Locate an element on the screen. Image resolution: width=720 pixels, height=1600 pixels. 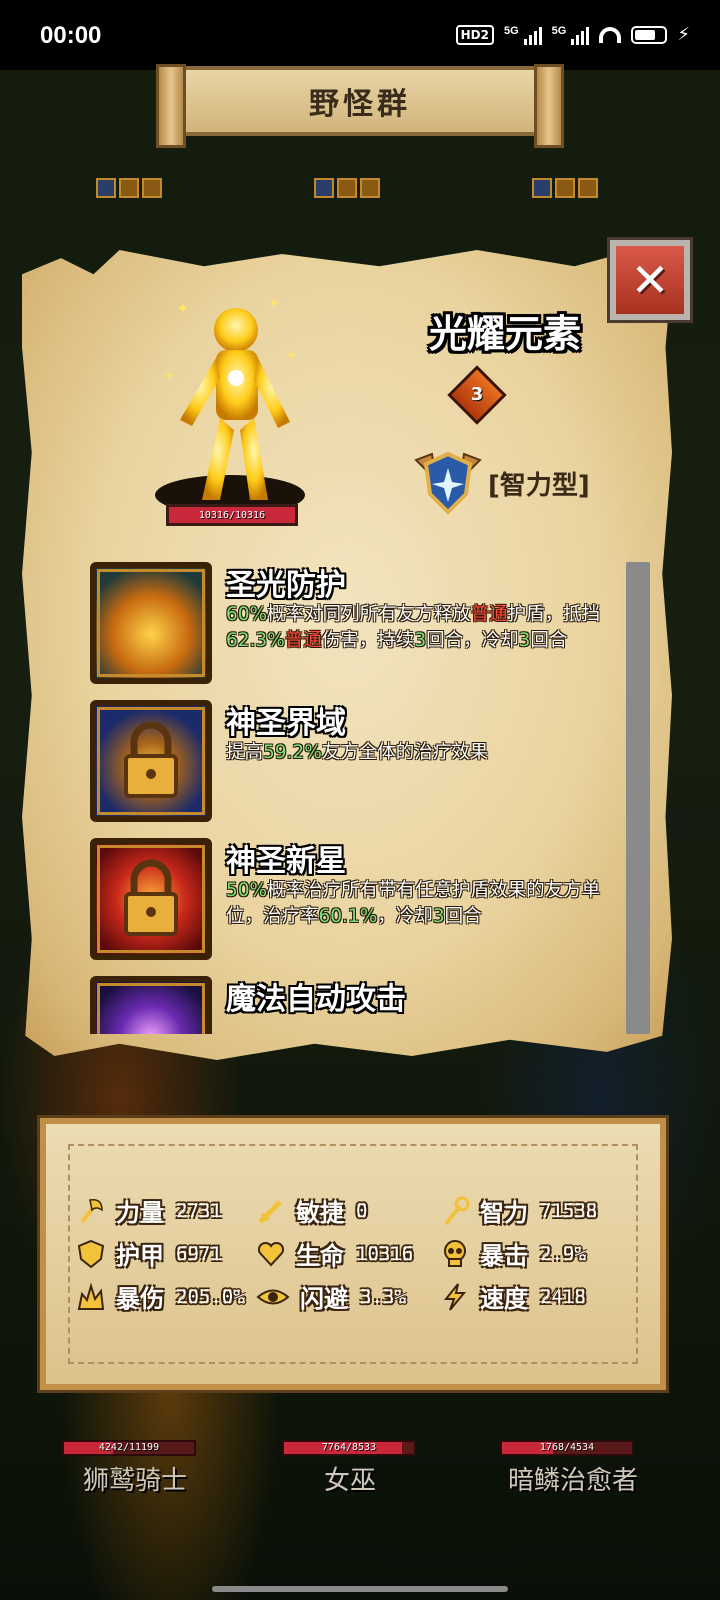
charging-icon: ⚡ is located at coordinates (683, 34).